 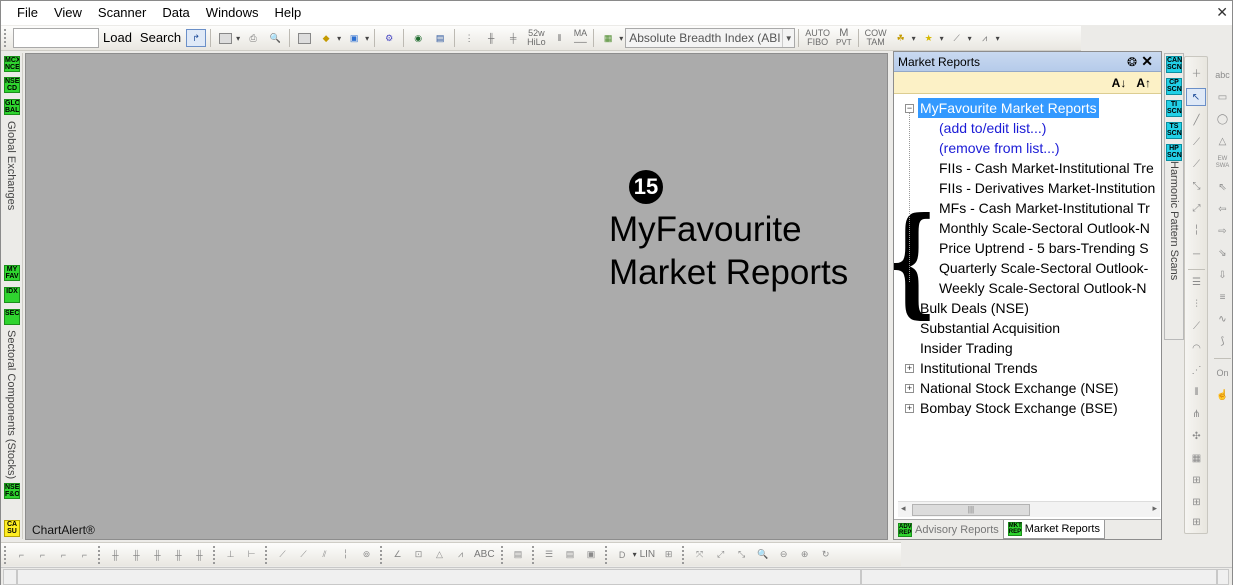 I want to click on abc-pattern-icon: ⟆, so click(x=1222, y=341).